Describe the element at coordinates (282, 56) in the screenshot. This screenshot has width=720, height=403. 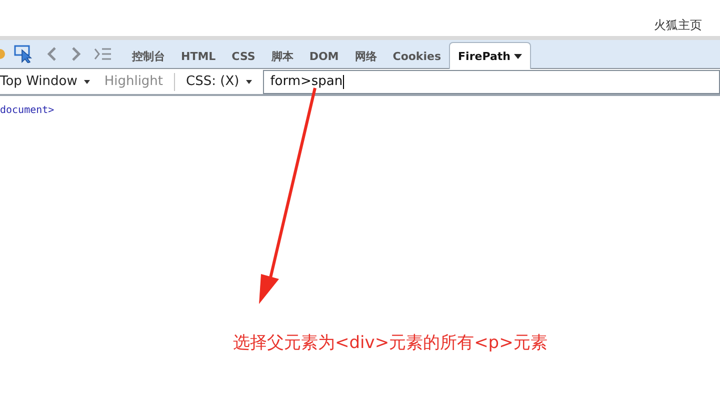
I see `panel-tab: 脚本` at that location.